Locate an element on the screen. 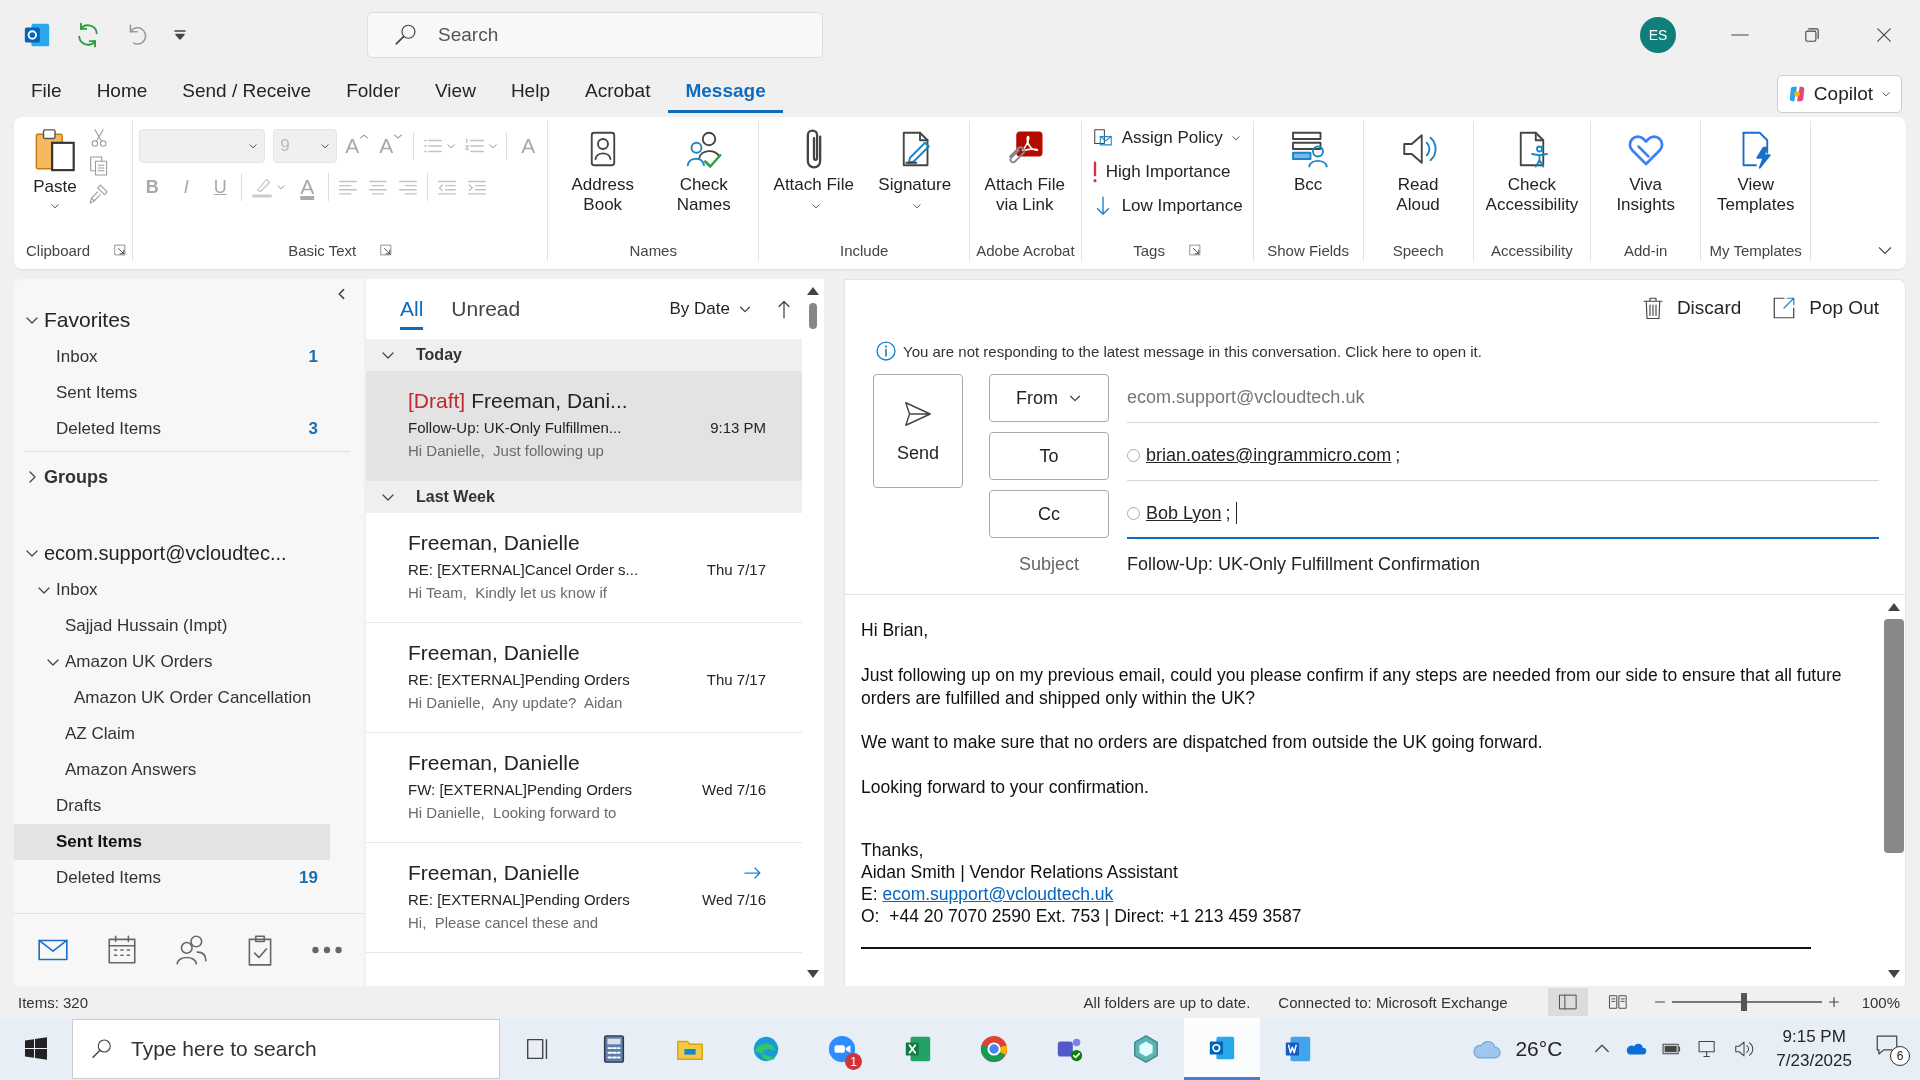  subject-field: Follow-Up: UK-Only Fulfillment Confirmation is located at coordinates (1503, 564).